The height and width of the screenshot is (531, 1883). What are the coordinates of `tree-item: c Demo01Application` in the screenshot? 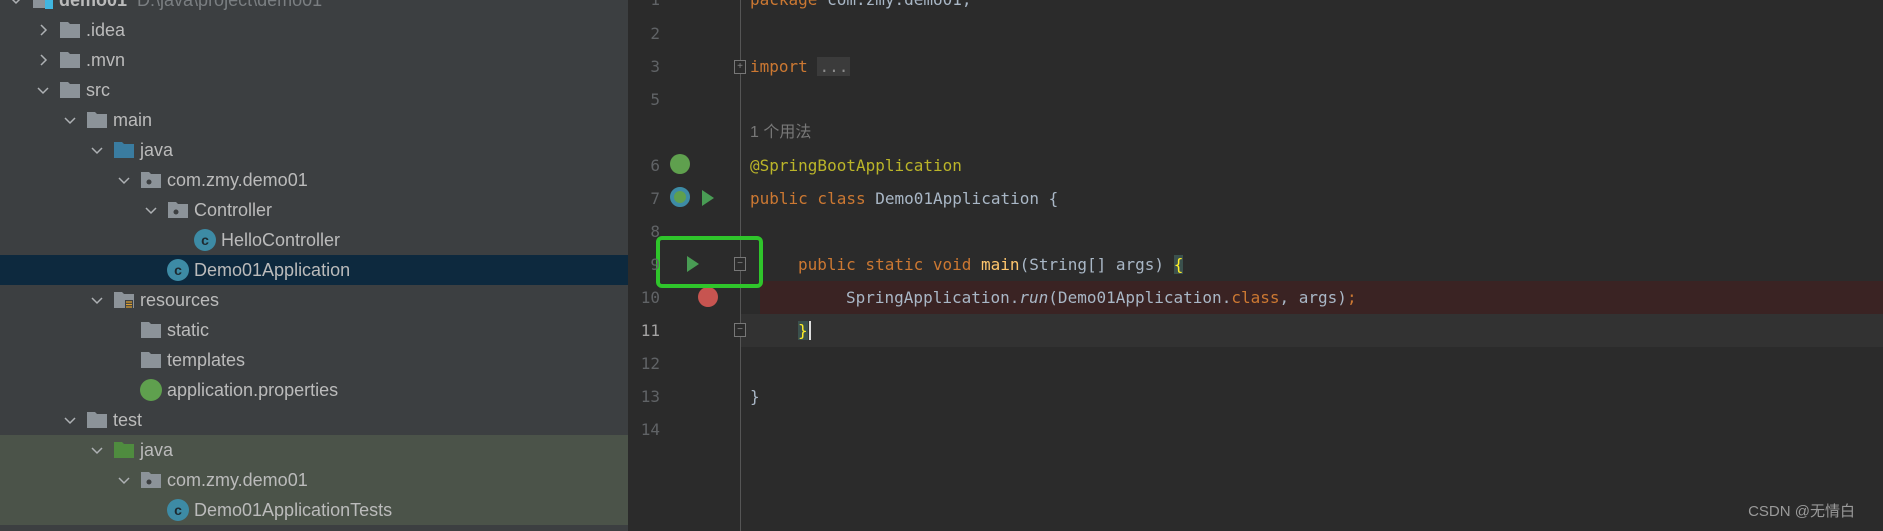 It's located at (314, 270).